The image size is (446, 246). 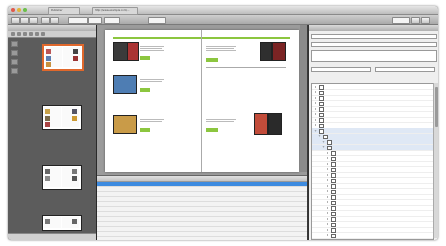 I want to click on structure-option-a, so click(x=341, y=69).